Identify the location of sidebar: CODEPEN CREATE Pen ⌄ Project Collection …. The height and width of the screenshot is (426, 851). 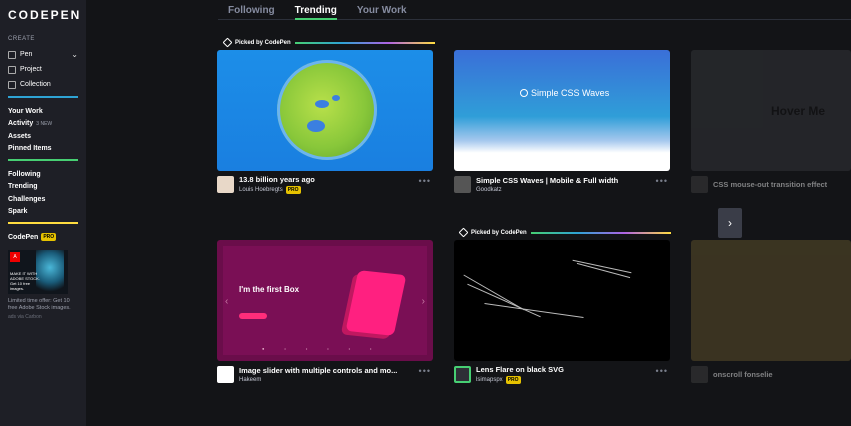
(43, 213).